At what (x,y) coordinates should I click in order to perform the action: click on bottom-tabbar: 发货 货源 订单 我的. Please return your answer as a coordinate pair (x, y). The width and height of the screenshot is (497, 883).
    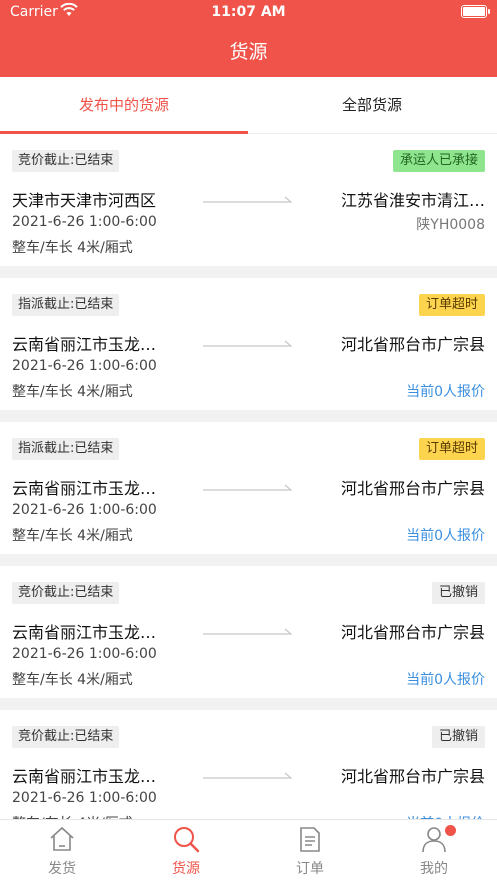
    Looking at the image, I should click on (248, 851).